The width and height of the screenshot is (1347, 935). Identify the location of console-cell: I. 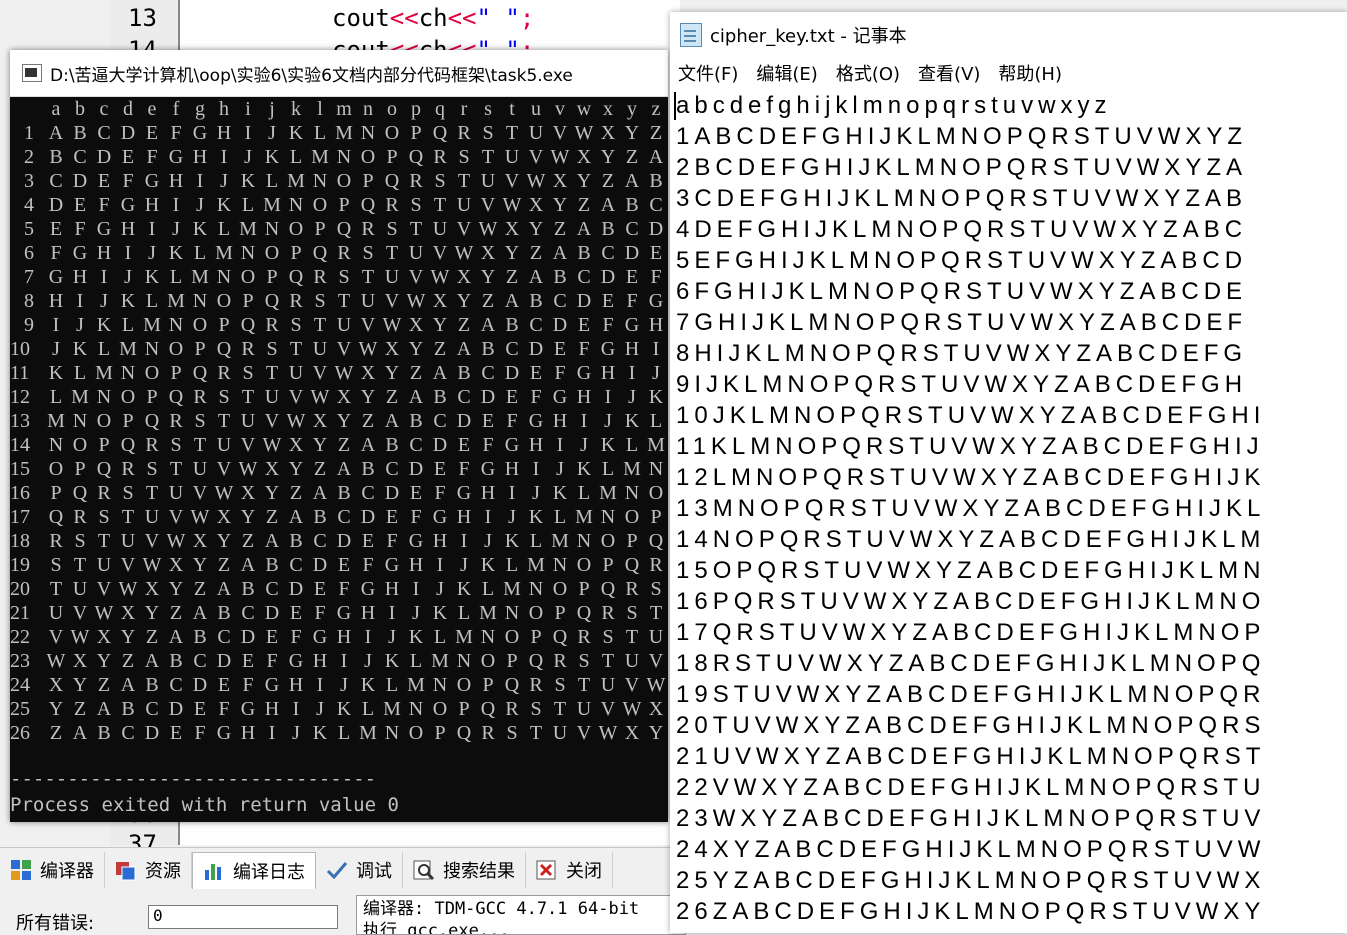
(632, 373).